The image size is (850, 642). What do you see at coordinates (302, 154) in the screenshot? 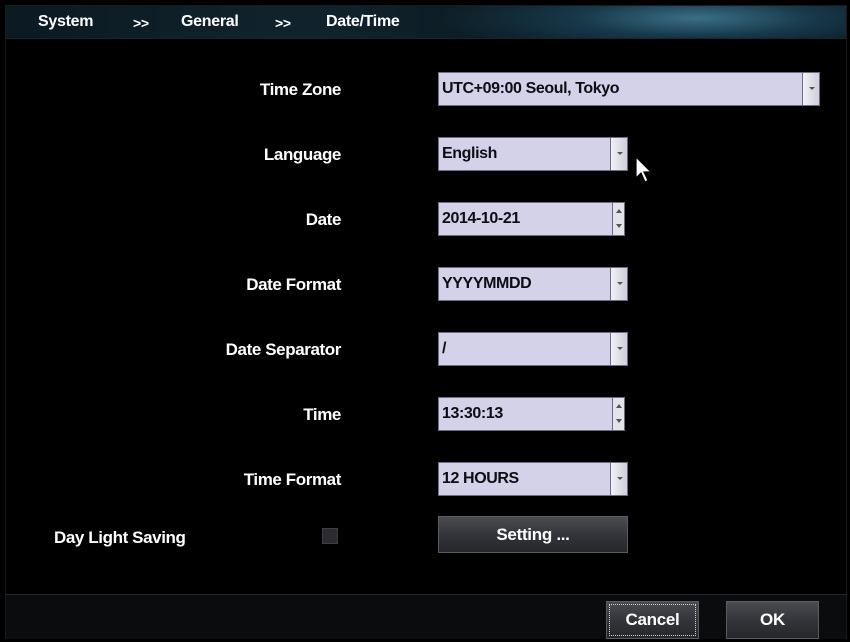
I see `language-label: Language` at bounding box center [302, 154].